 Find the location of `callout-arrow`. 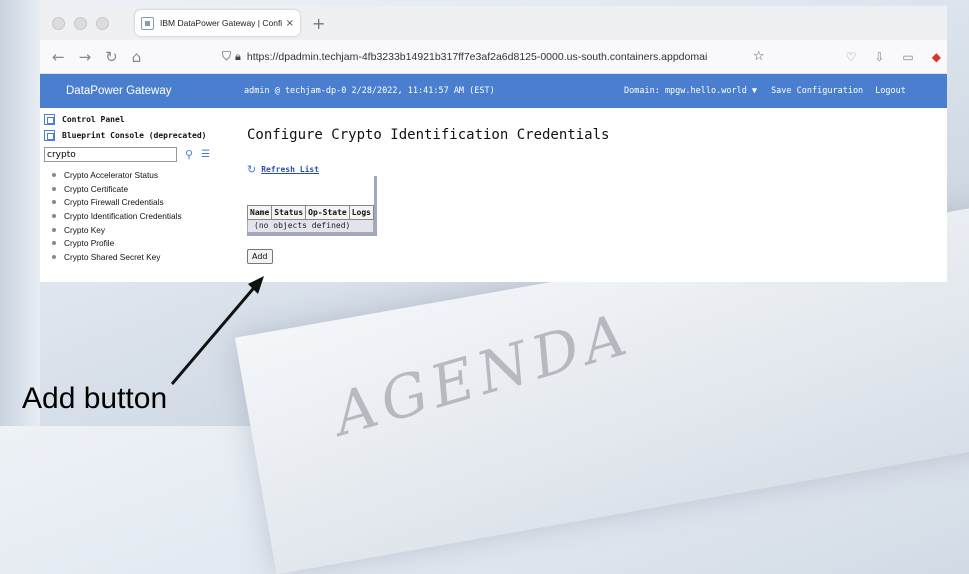

callout-arrow is located at coordinates (217, 330).